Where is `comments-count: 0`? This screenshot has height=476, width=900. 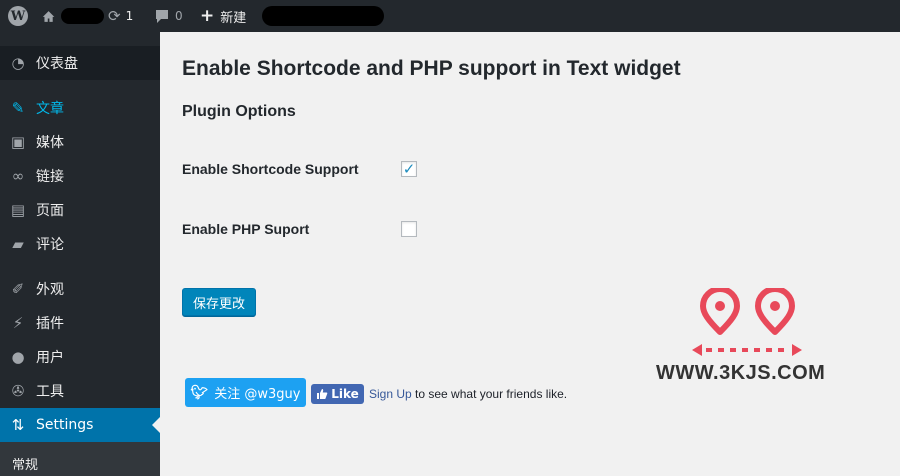
comments-count: 0 is located at coordinates (179, 16).